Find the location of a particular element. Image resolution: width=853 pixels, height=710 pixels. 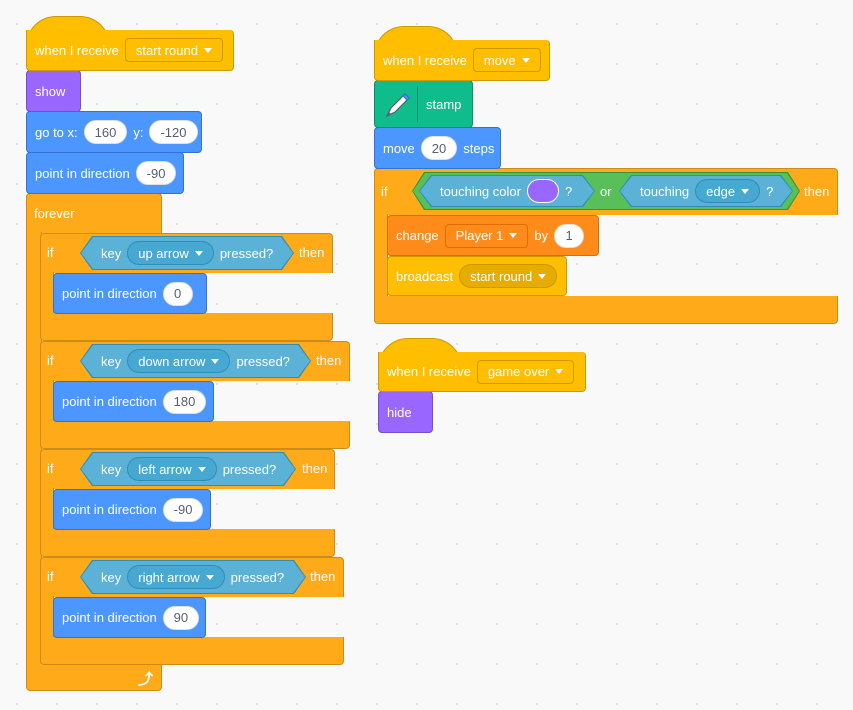

message-dropdown: game over is located at coordinates (525, 371).